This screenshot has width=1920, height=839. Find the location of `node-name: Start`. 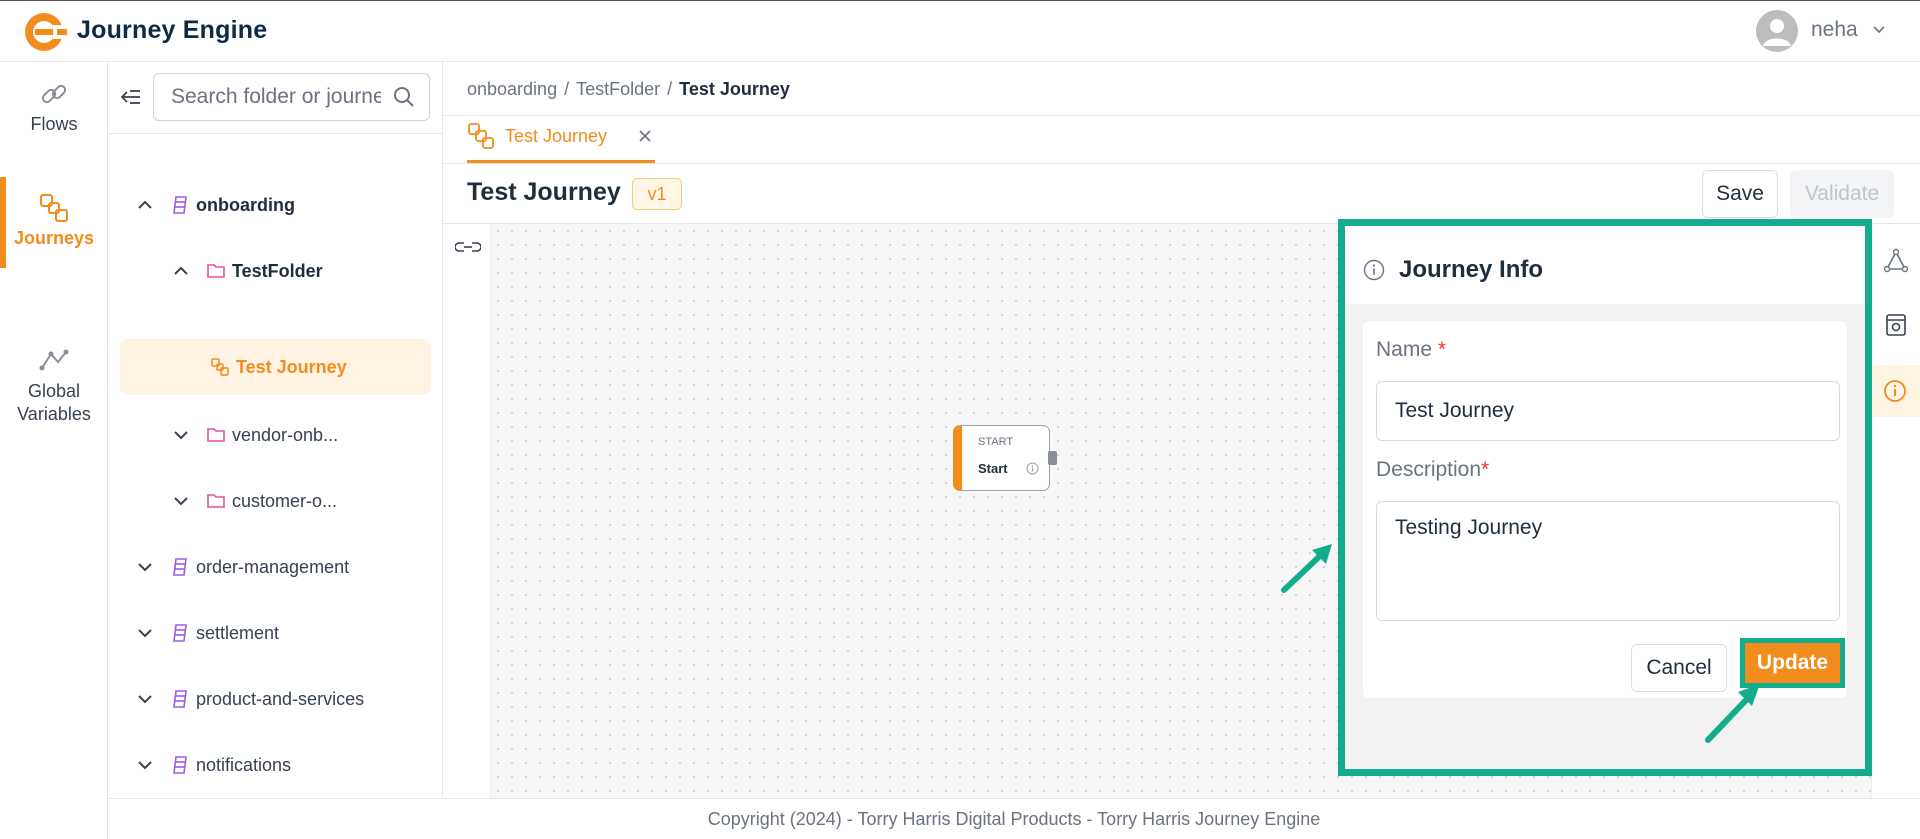

node-name: Start is located at coordinates (993, 468).